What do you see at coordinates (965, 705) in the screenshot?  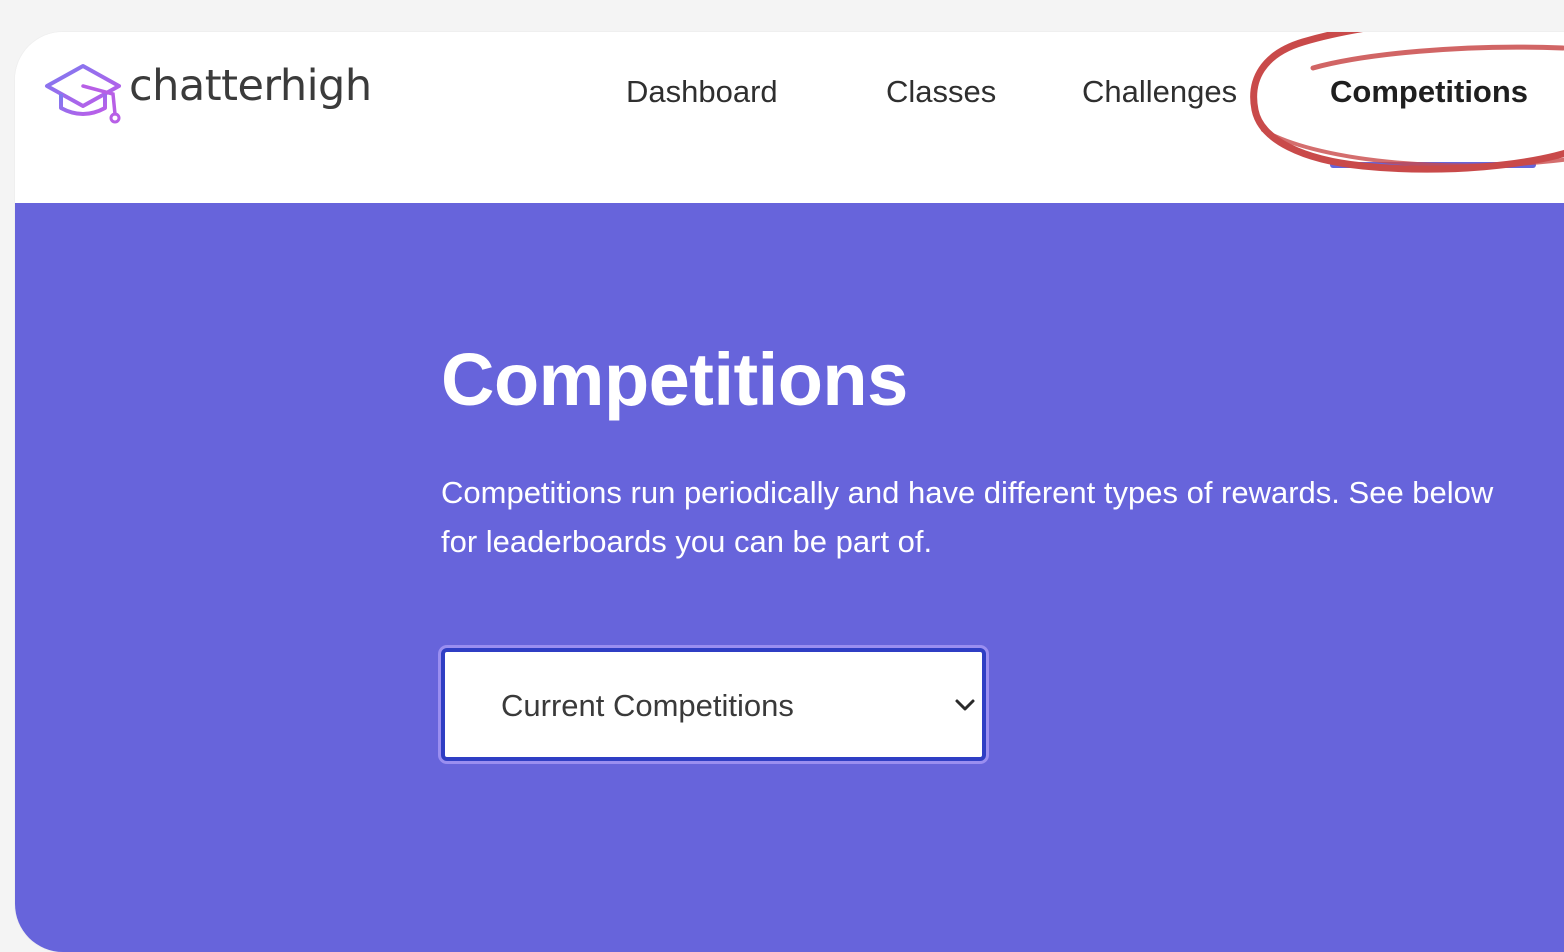 I see `chevron-down-icon` at bounding box center [965, 705].